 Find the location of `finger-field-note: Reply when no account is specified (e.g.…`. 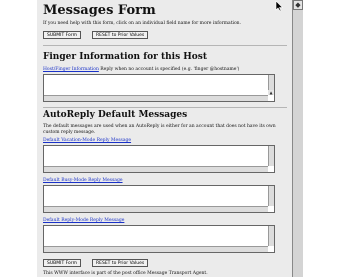

finger-field-note: Reply when no account is specified (e.g.… is located at coordinates (170, 69).